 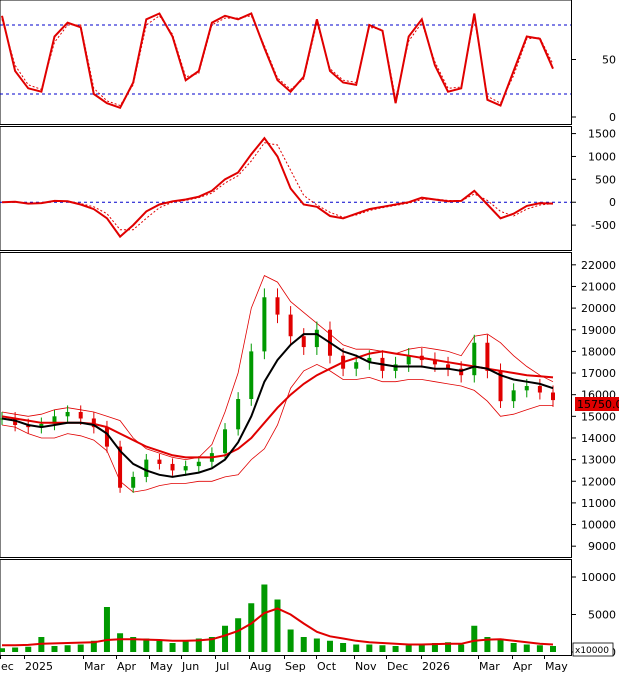 What do you see at coordinates (598, 577) in the screenshot?
I see `volume-tick-label: 10000` at bounding box center [598, 577].